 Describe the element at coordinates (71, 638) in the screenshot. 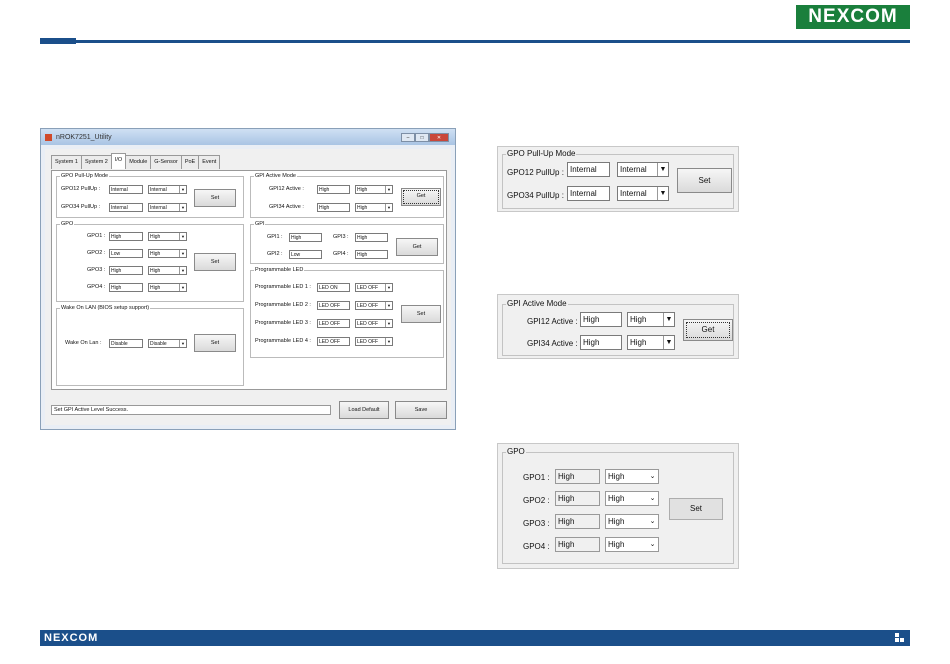

I see `footer-logo: NEXCOM` at that location.